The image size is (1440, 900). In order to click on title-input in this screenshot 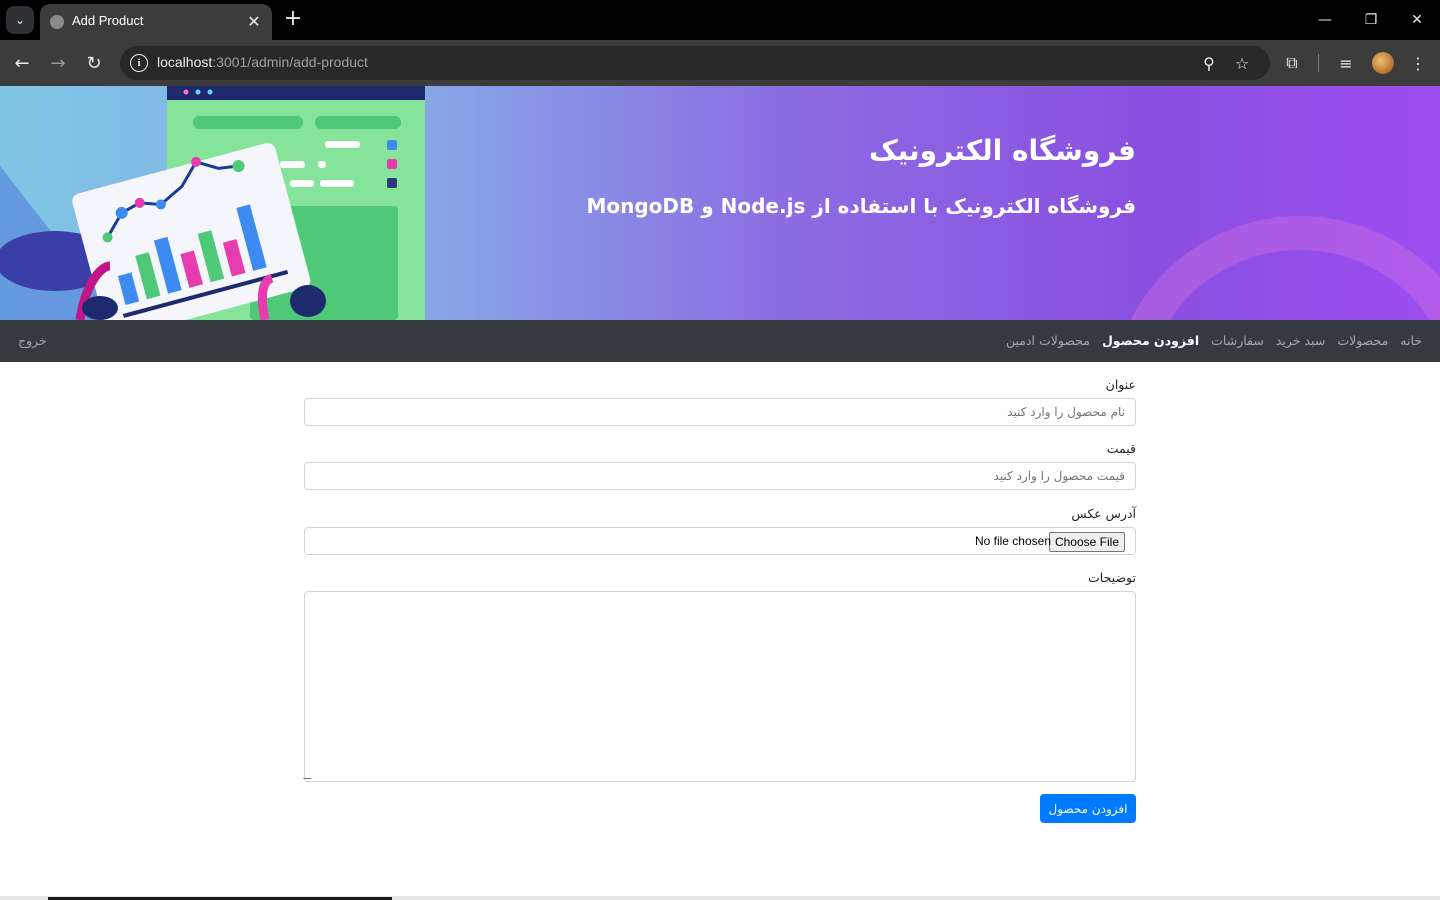, I will do `click(720, 412)`.